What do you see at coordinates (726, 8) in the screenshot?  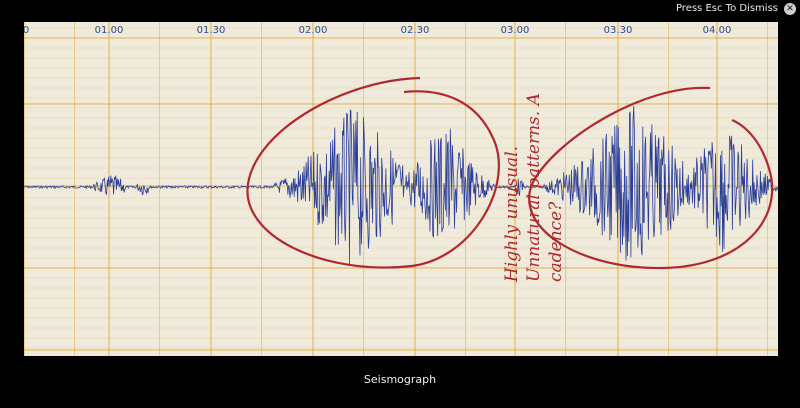 I see `dismiss-hint: Press Esc To Dismiss` at bounding box center [726, 8].